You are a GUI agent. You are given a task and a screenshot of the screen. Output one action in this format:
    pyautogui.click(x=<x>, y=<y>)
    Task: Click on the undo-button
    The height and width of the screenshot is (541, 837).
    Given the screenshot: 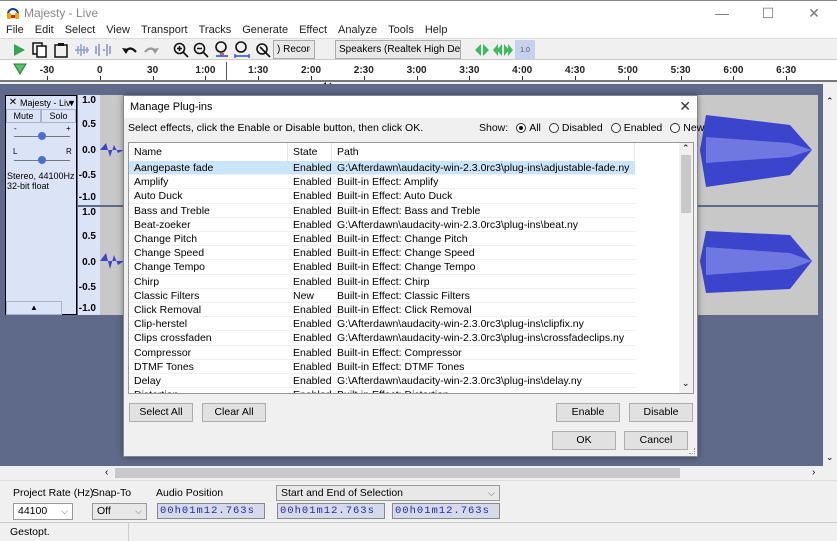 What is the action you would take?
    pyautogui.click(x=130, y=50)
    